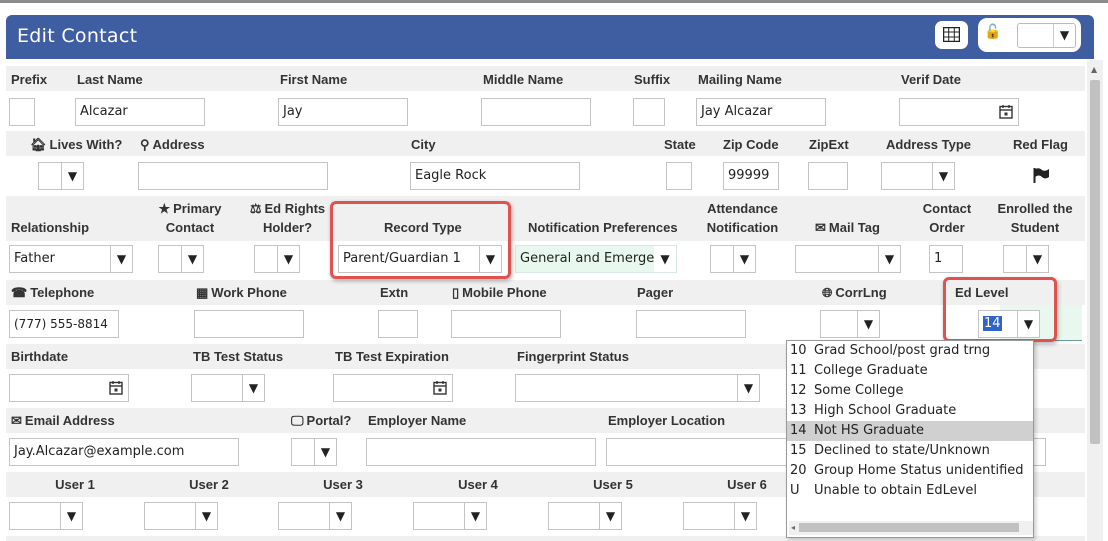  Describe the element at coordinates (848, 259) in the screenshot. I see `mail-tag-select: ▼` at that location.